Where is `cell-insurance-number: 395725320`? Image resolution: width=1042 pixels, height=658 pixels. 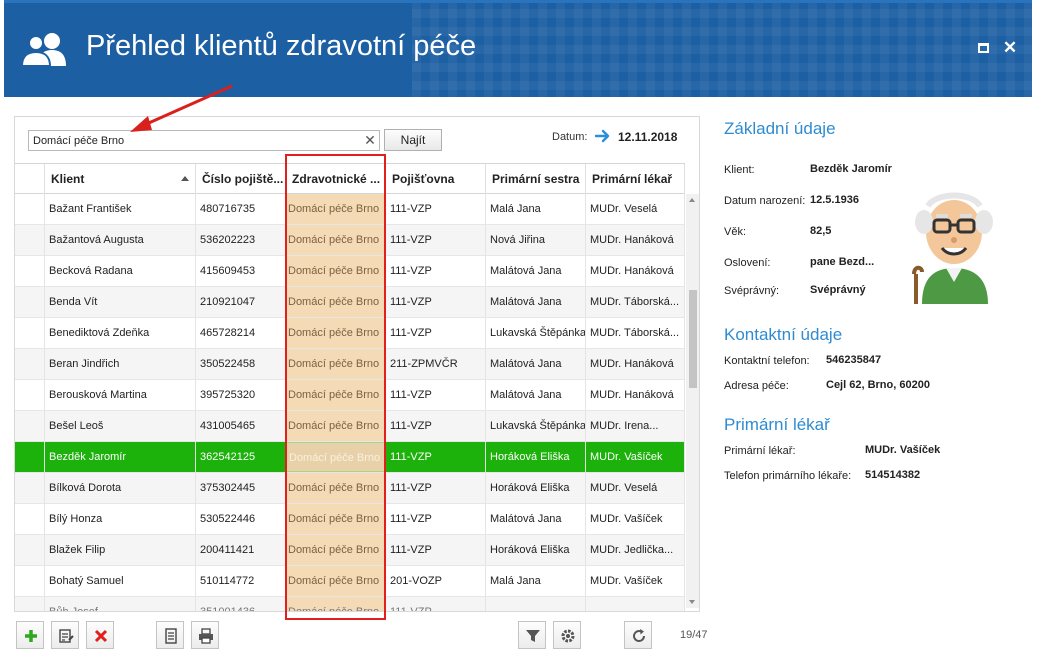
cell-insurance-number: 395725320 is located at coordinates (241, 395).